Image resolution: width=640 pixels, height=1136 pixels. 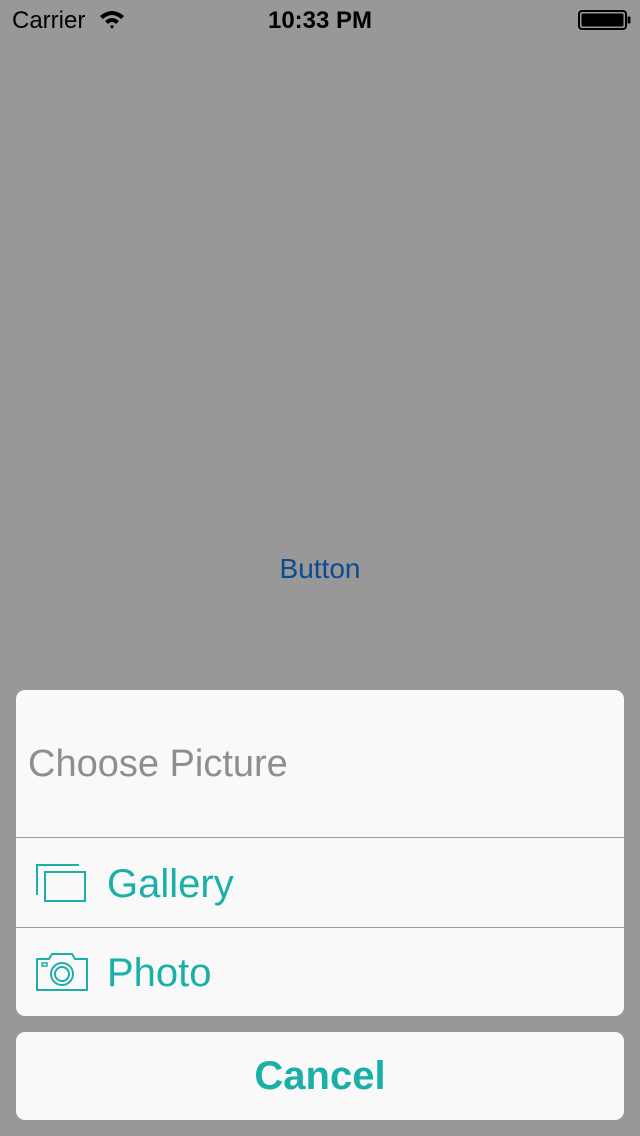 I want to click on gallery-icon, so click(x=61, y=883).